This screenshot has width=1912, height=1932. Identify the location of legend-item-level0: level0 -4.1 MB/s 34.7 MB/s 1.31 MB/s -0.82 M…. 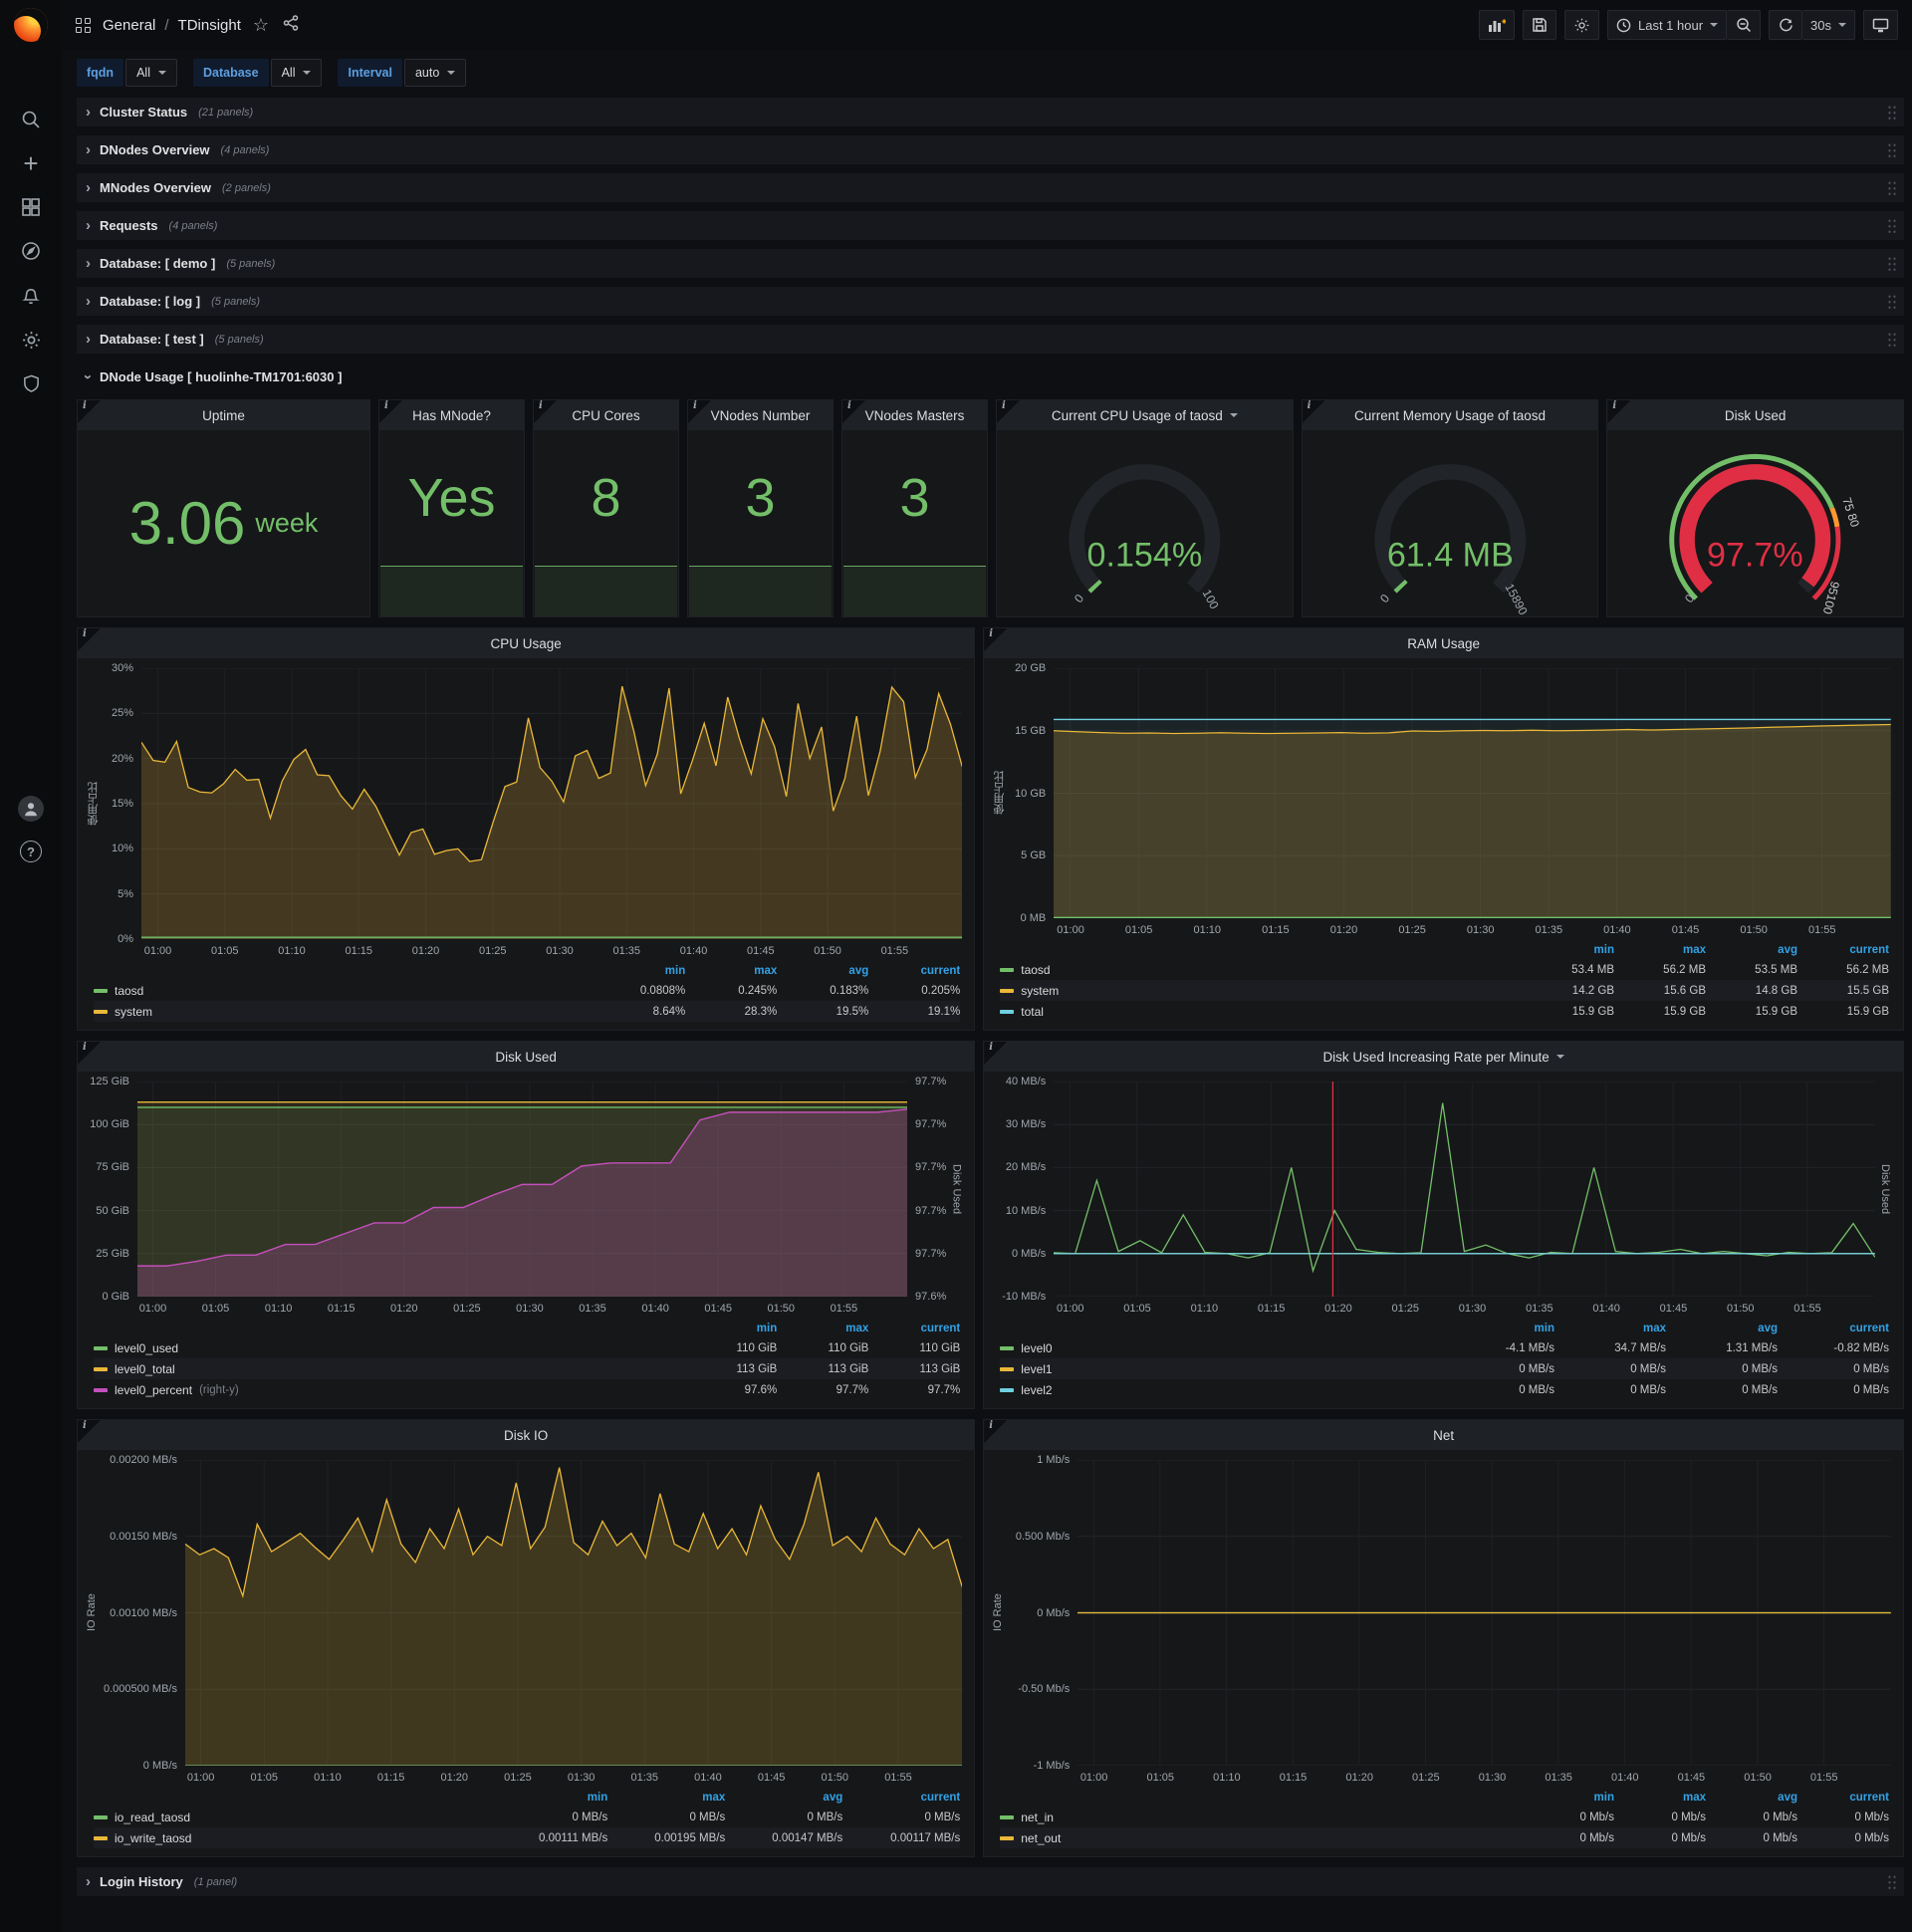
(1444, 1348).